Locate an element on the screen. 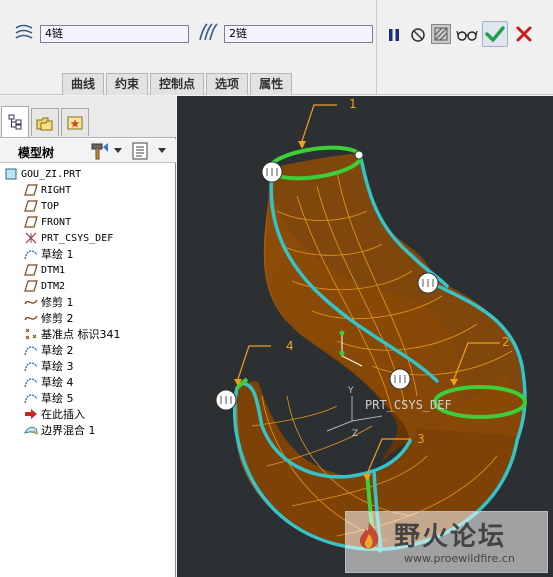  tree-item-label: 基准点 标识341 is located at coordinates (81, 334).